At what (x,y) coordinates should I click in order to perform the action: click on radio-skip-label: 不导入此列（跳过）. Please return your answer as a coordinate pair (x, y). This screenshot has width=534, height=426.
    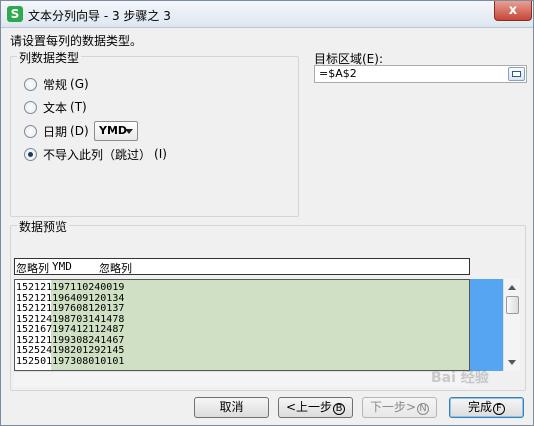
    Looking at the image, I should click on (97, 154).